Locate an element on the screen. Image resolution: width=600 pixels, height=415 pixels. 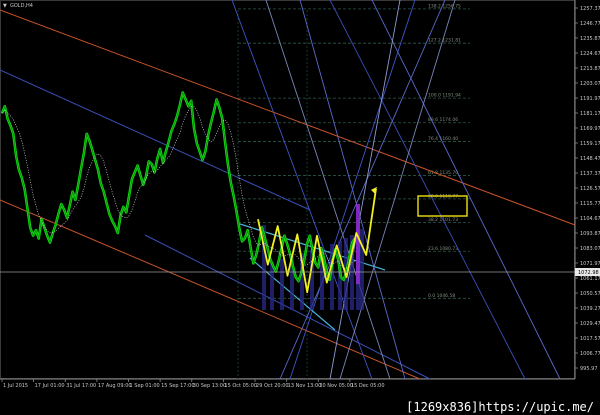
fib-level-label: 138.2 1256.75 is located at coordinates (444, 6).